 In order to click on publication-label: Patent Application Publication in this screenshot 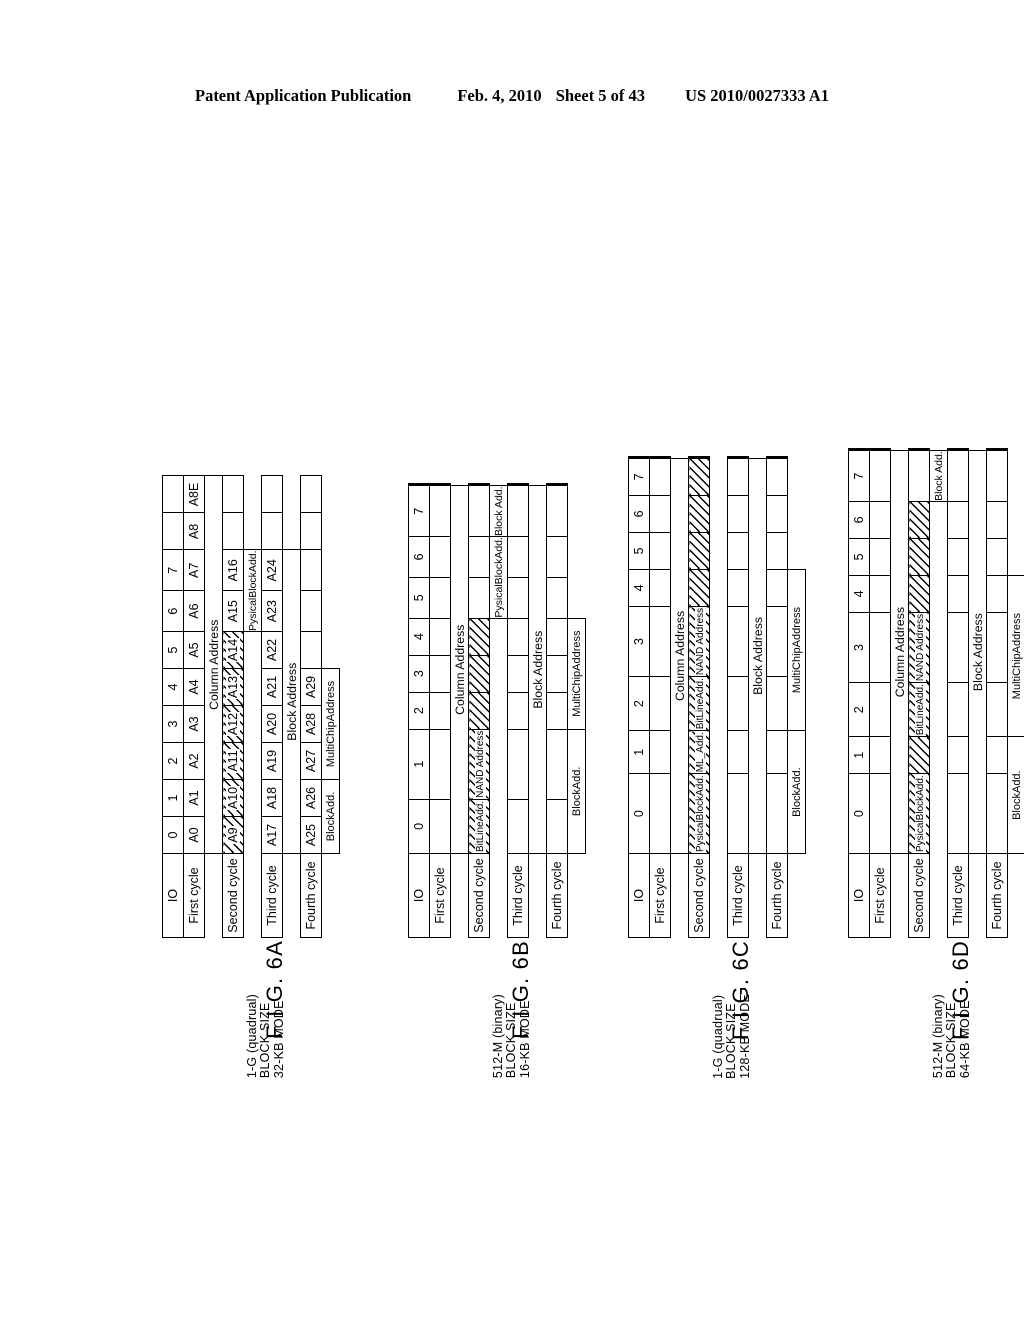, I will do `click(303, 95)`.